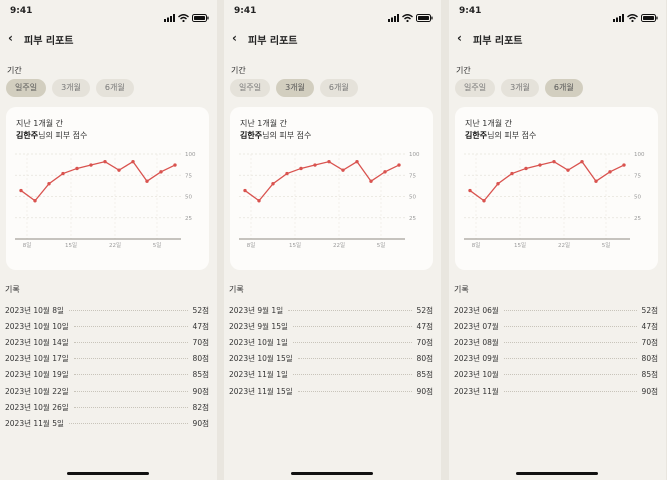 This screenshot has height=480, width=667. I want to click on record-date: 2023년 10월 17일, so click(37, 359).